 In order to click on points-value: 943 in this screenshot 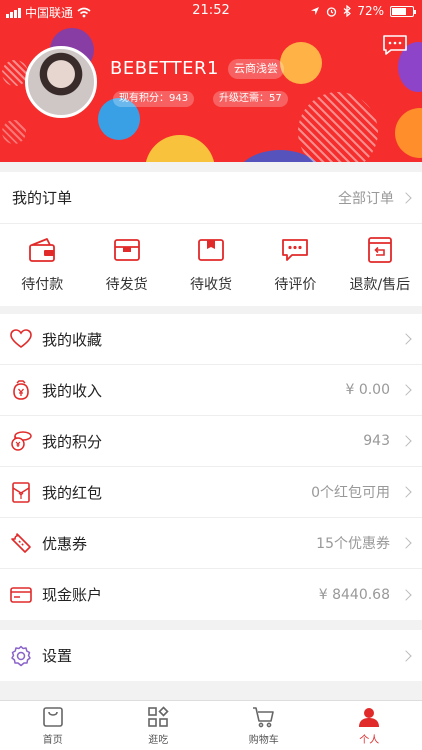, I will do `click(376, 441)`.